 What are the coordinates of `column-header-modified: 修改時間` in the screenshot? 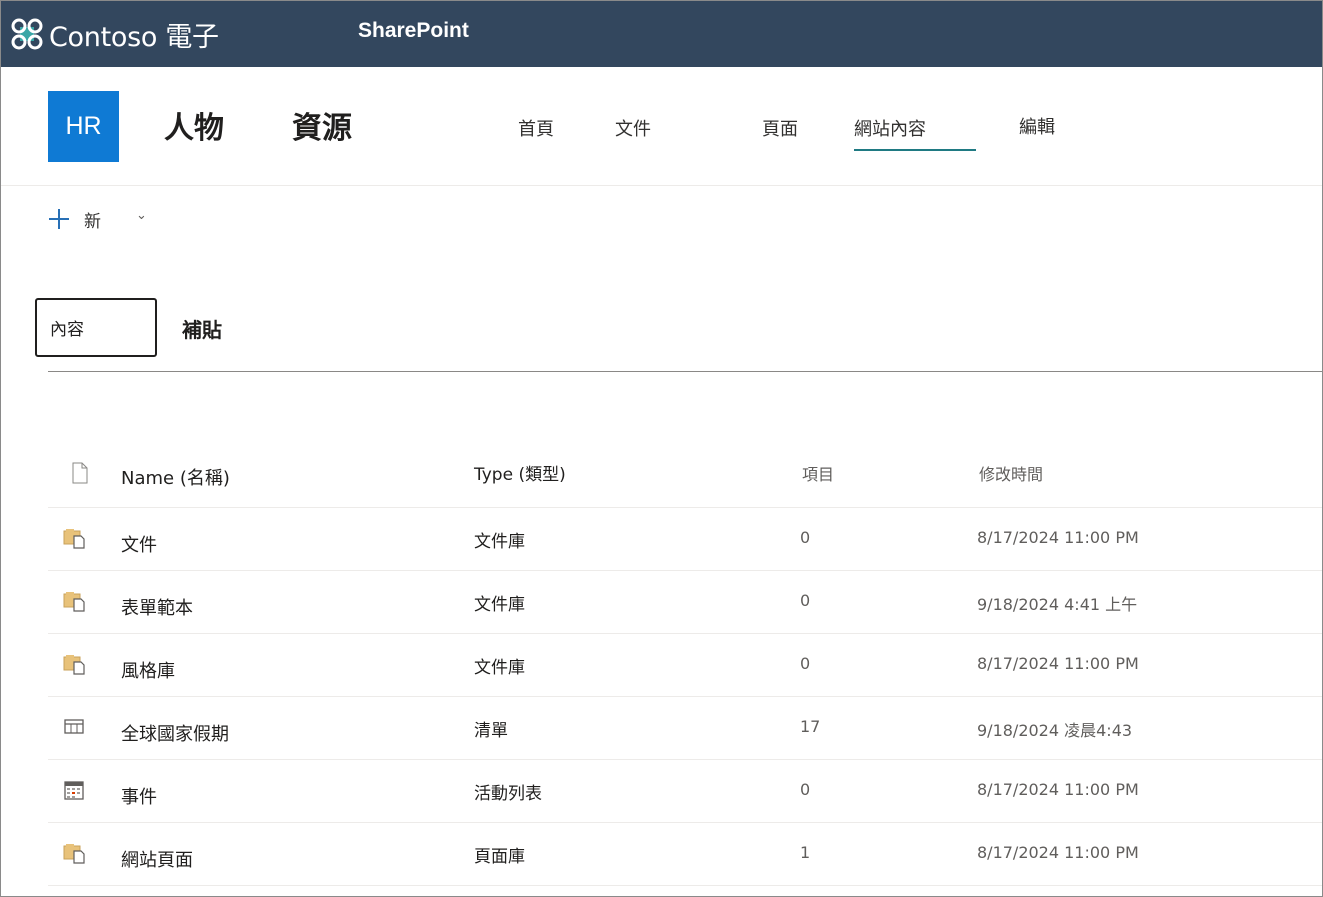 It's located at (1011, 473).